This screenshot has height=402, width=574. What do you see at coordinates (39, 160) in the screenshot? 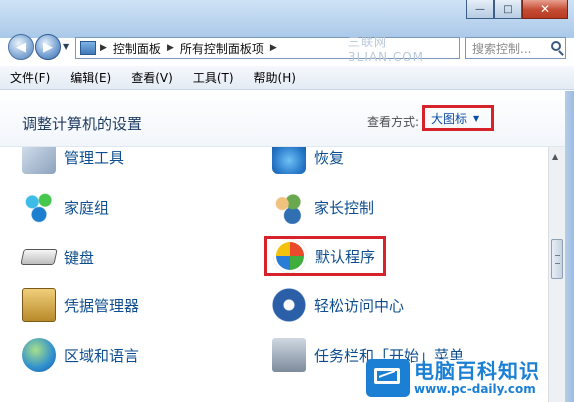
I see `admin-tools-icon` at bounding box center [39, 160].